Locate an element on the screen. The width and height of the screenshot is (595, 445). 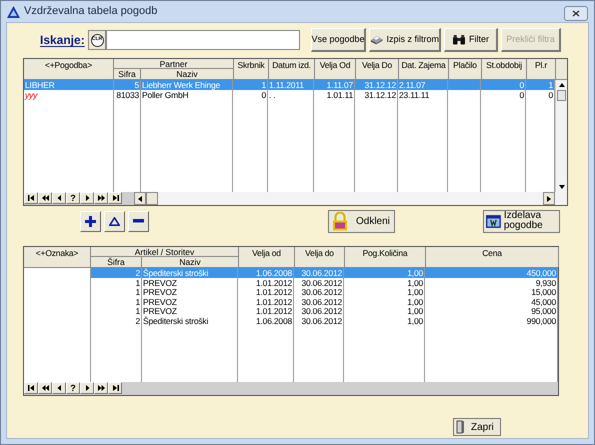
add-button is located at coordinates (90, 221).